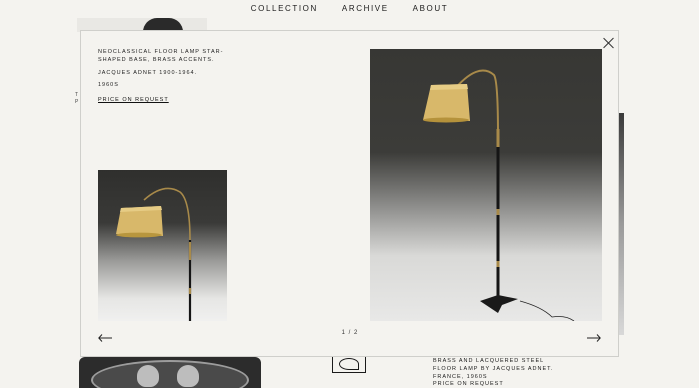  I want to click on nav-archive-link: ARCHIVE, so click(365, 10).